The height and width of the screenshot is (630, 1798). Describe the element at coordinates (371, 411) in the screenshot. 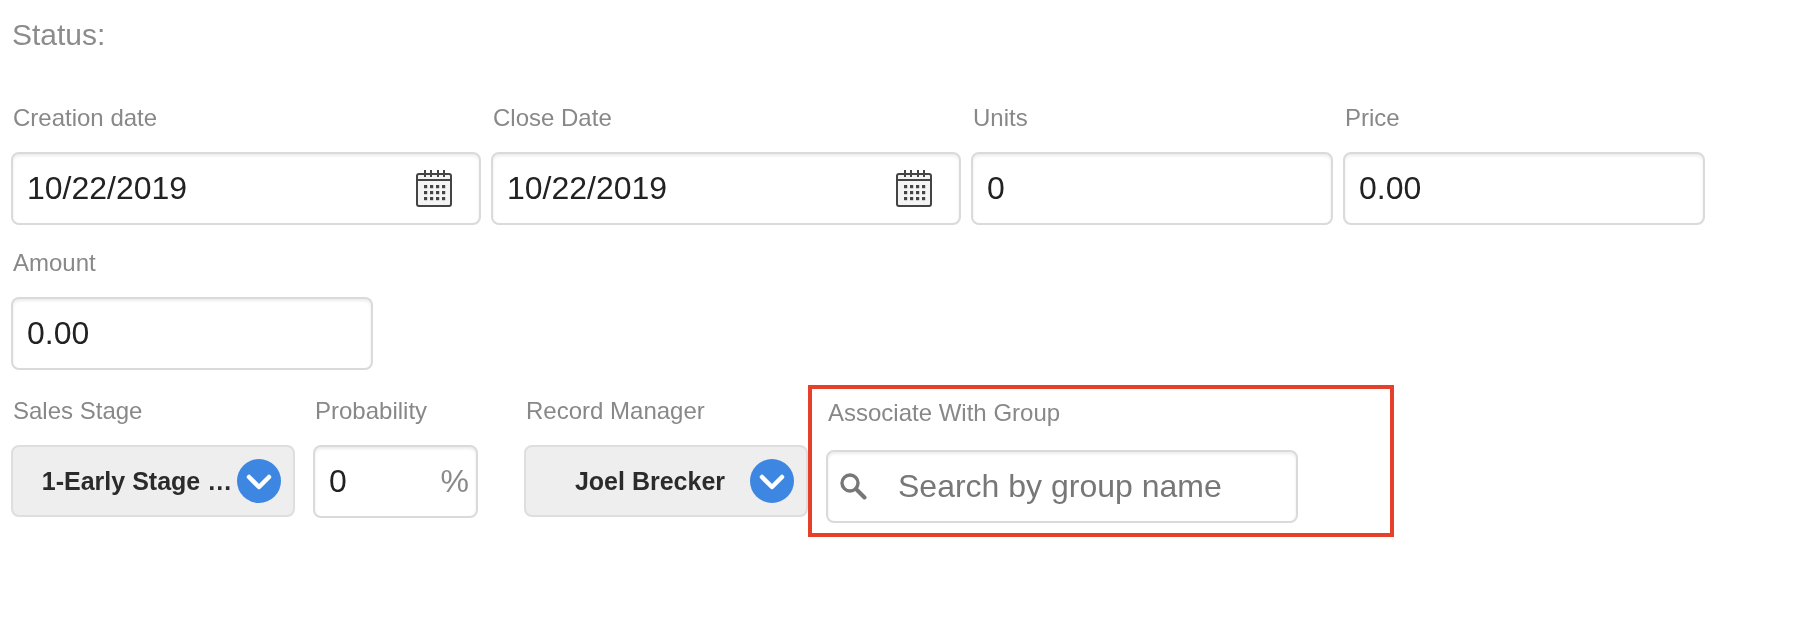

I see `field-label: Probability` at that location.